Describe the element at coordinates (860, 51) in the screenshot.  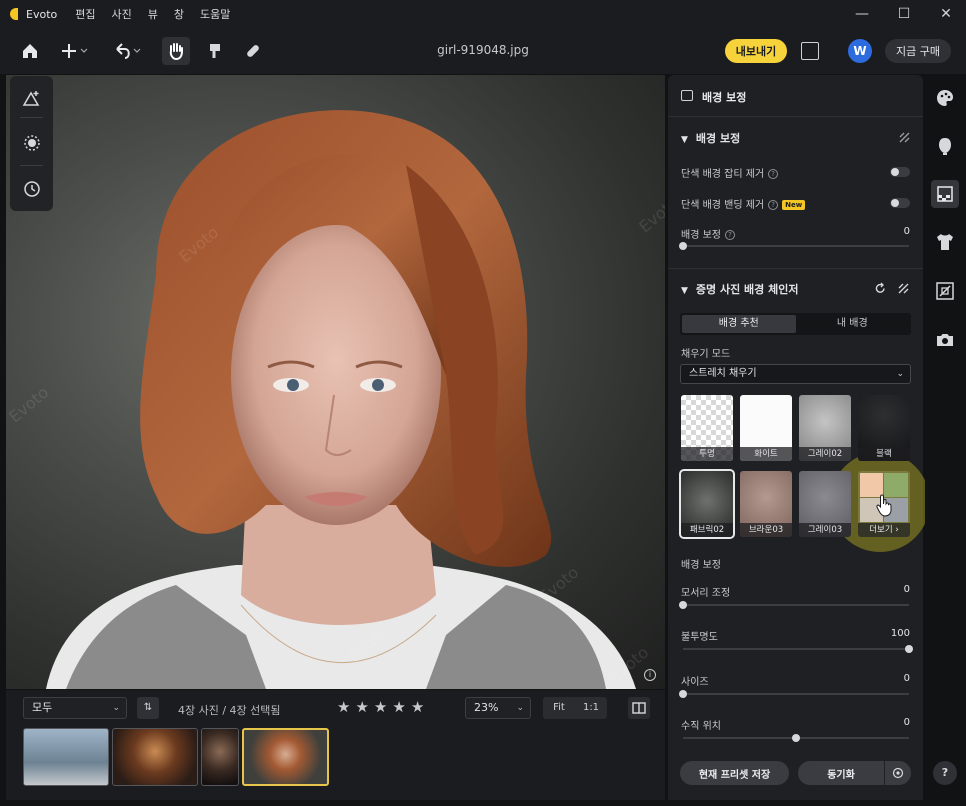
I see `avatar: W` at that location.